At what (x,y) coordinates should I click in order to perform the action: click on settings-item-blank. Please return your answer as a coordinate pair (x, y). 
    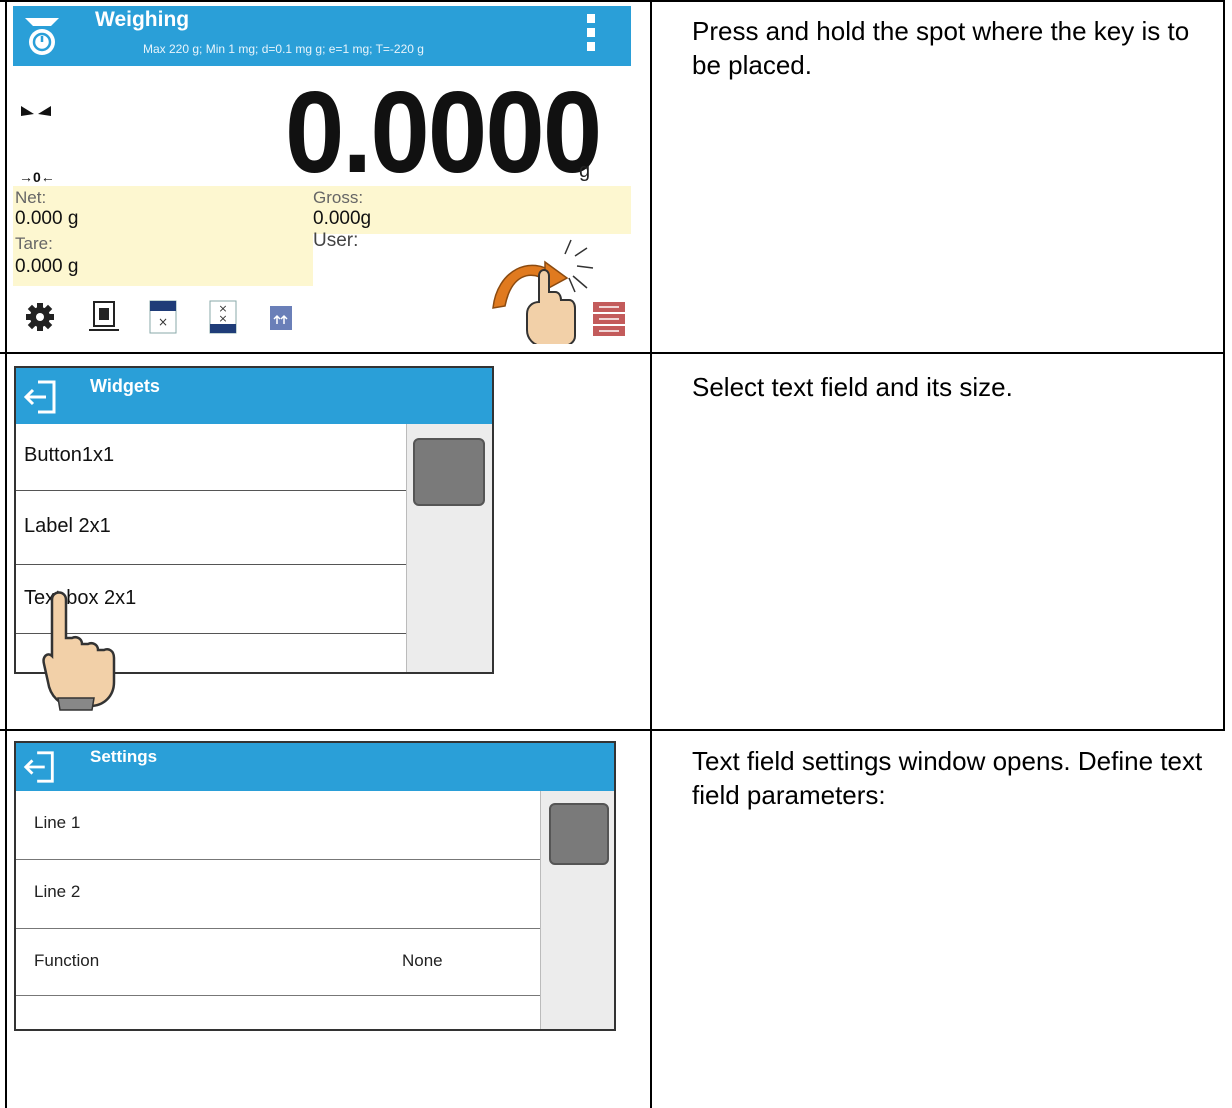
    Looking at the image, I should click on (278, 1012).